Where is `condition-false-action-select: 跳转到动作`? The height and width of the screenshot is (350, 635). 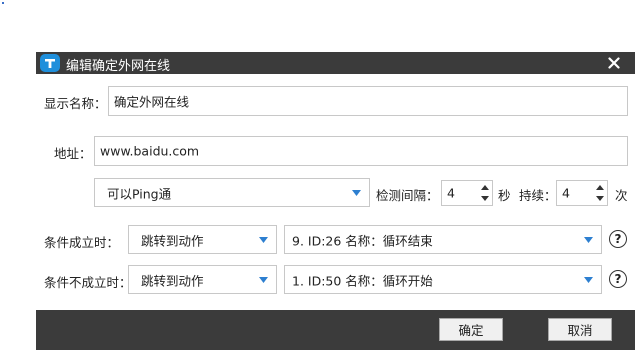 condition-false-action-select: 跳转到动作 is located at coordinates (202, 279).